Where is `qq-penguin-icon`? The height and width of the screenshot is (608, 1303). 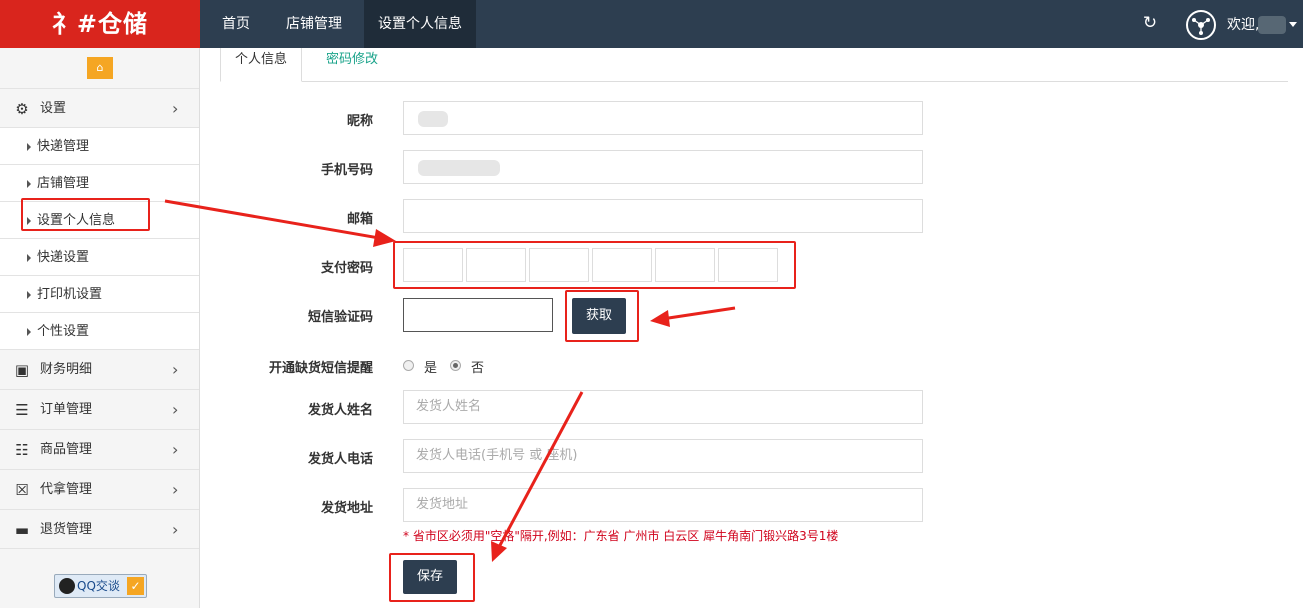 qq-penguin-icon is located at coordinates (67, 586).